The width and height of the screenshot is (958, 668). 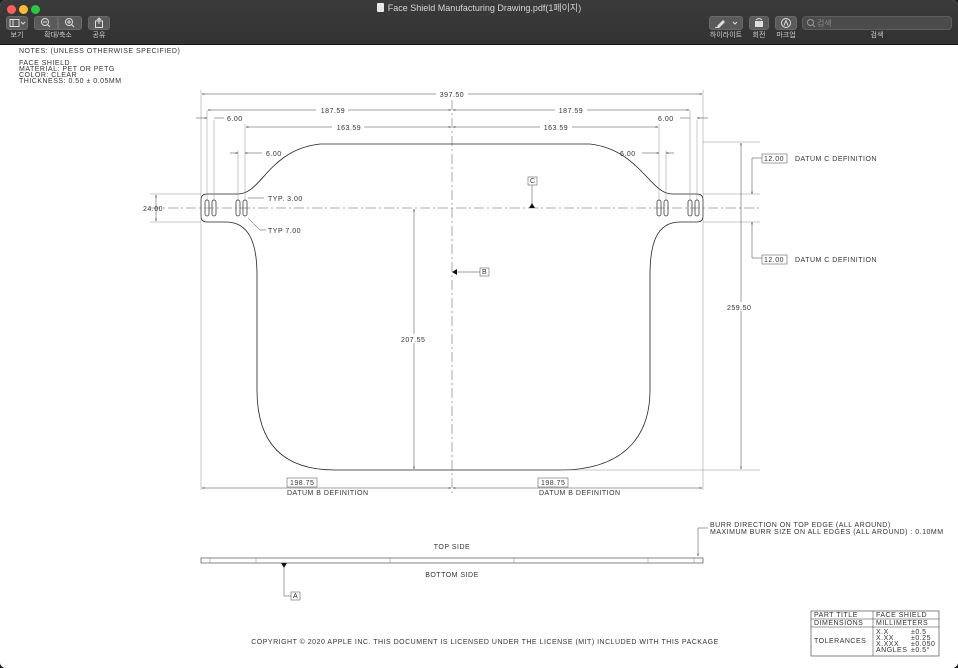 I want to click on highlight-button, so click(x=726, y=23).